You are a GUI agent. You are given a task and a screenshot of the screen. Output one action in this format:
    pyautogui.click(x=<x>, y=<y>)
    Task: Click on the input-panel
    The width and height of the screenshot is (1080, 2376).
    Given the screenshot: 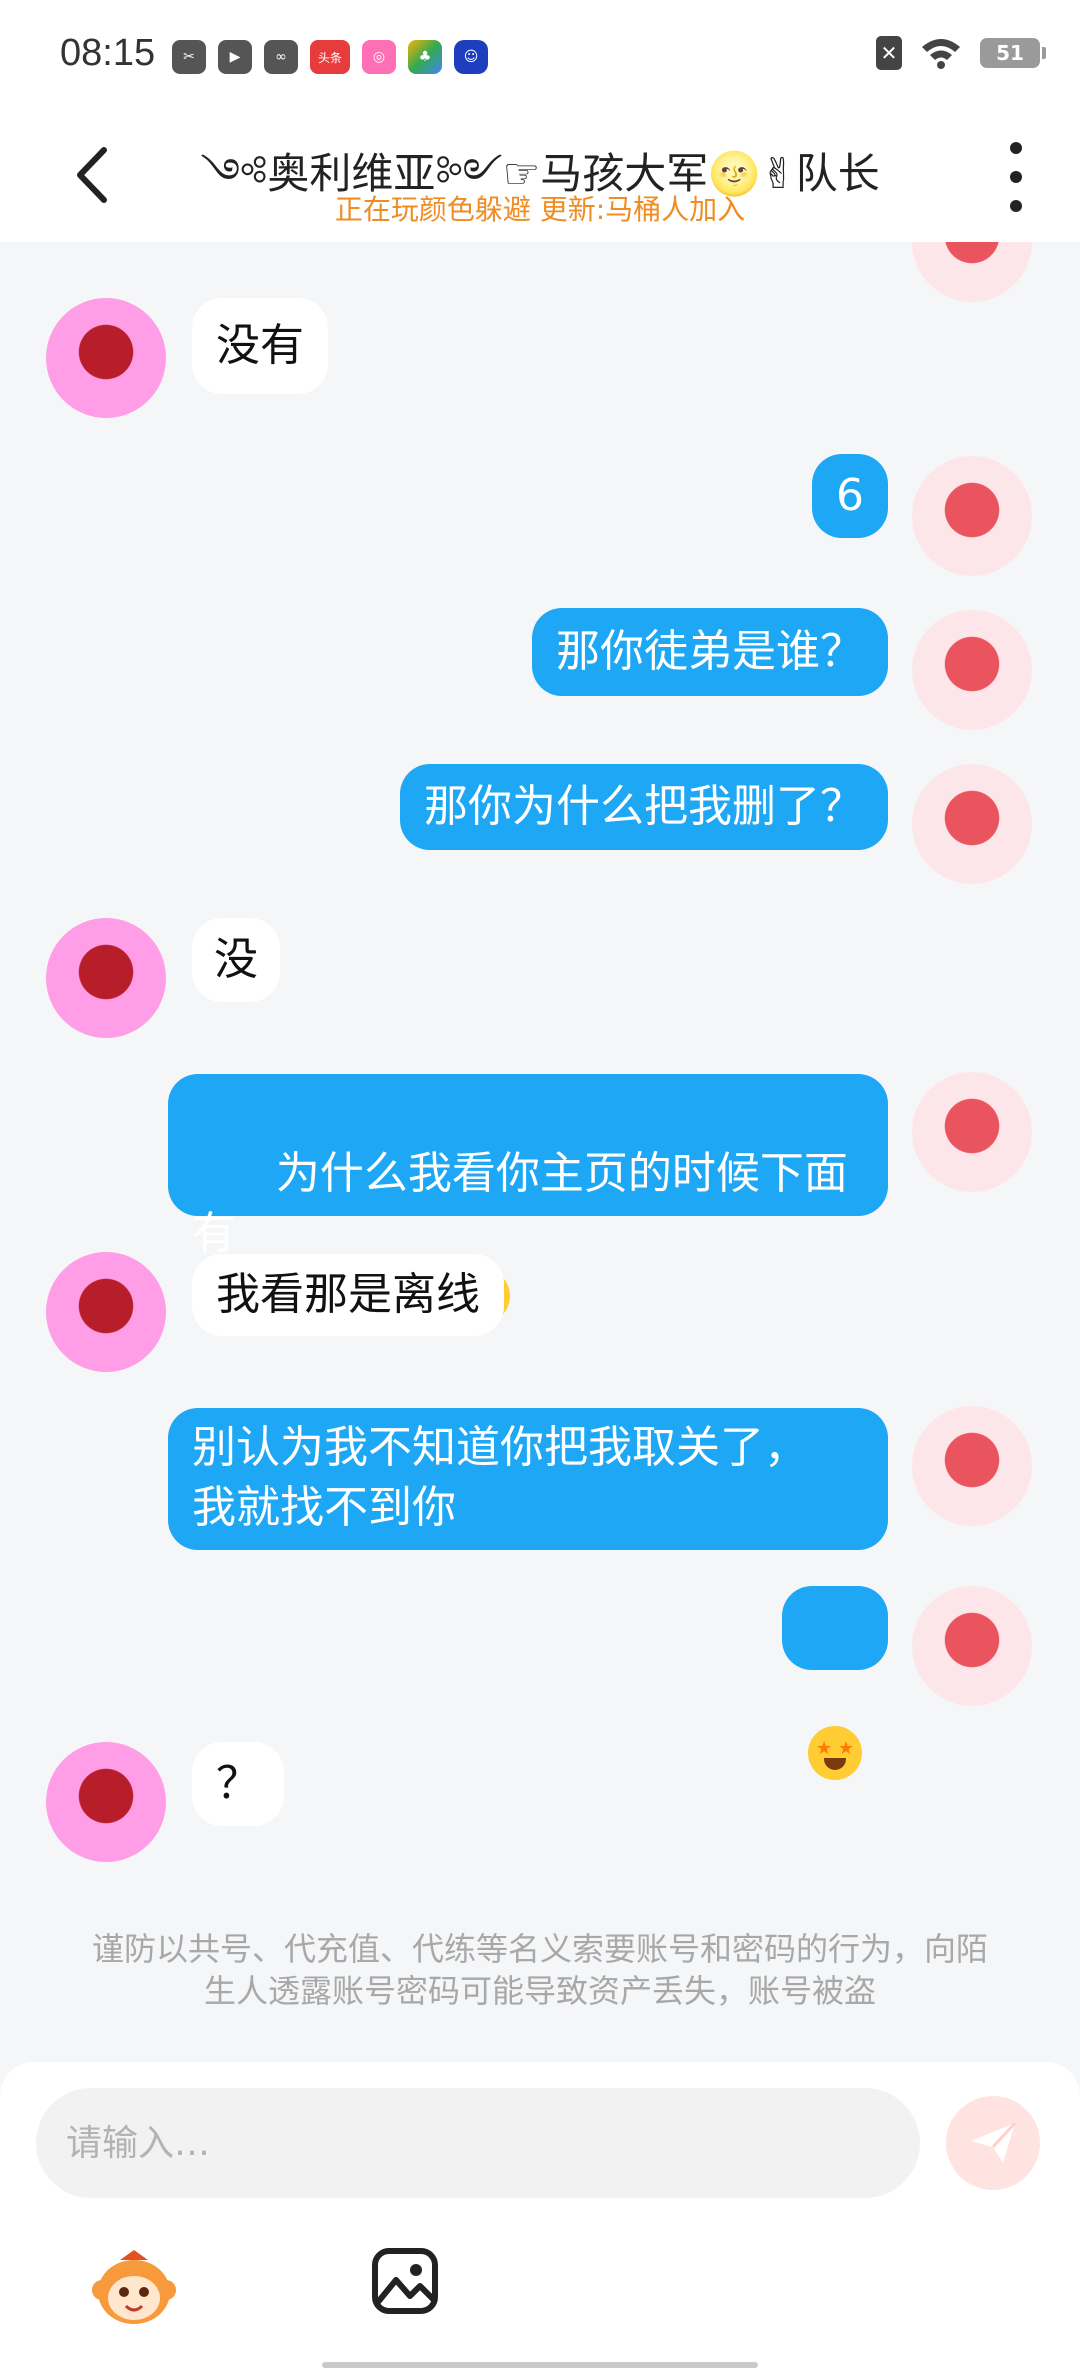 What is the action you would take?
    pyautogui.click(x=540, y=2219)
    